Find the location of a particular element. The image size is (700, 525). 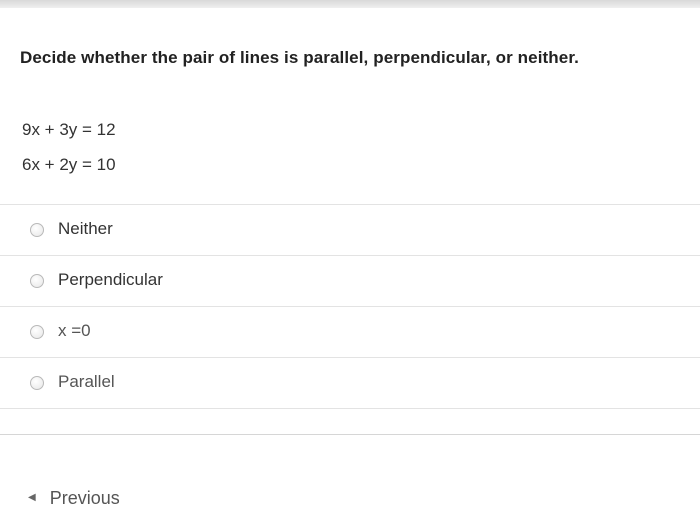

option-parallel: Parallel is located at coordinates (350, 383).